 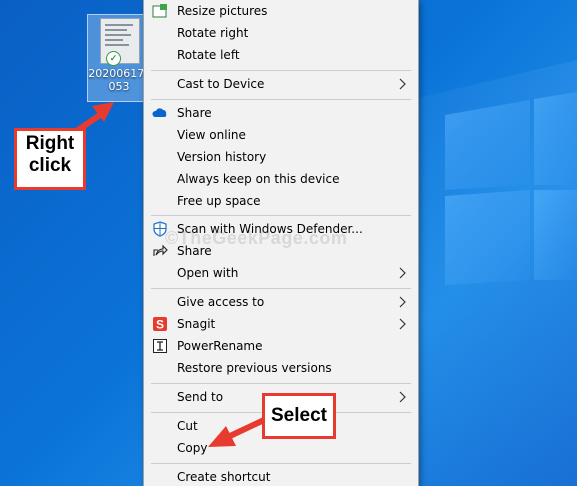 I want to click on file-name-line1: 20200617_, so click(x=119, y=73).